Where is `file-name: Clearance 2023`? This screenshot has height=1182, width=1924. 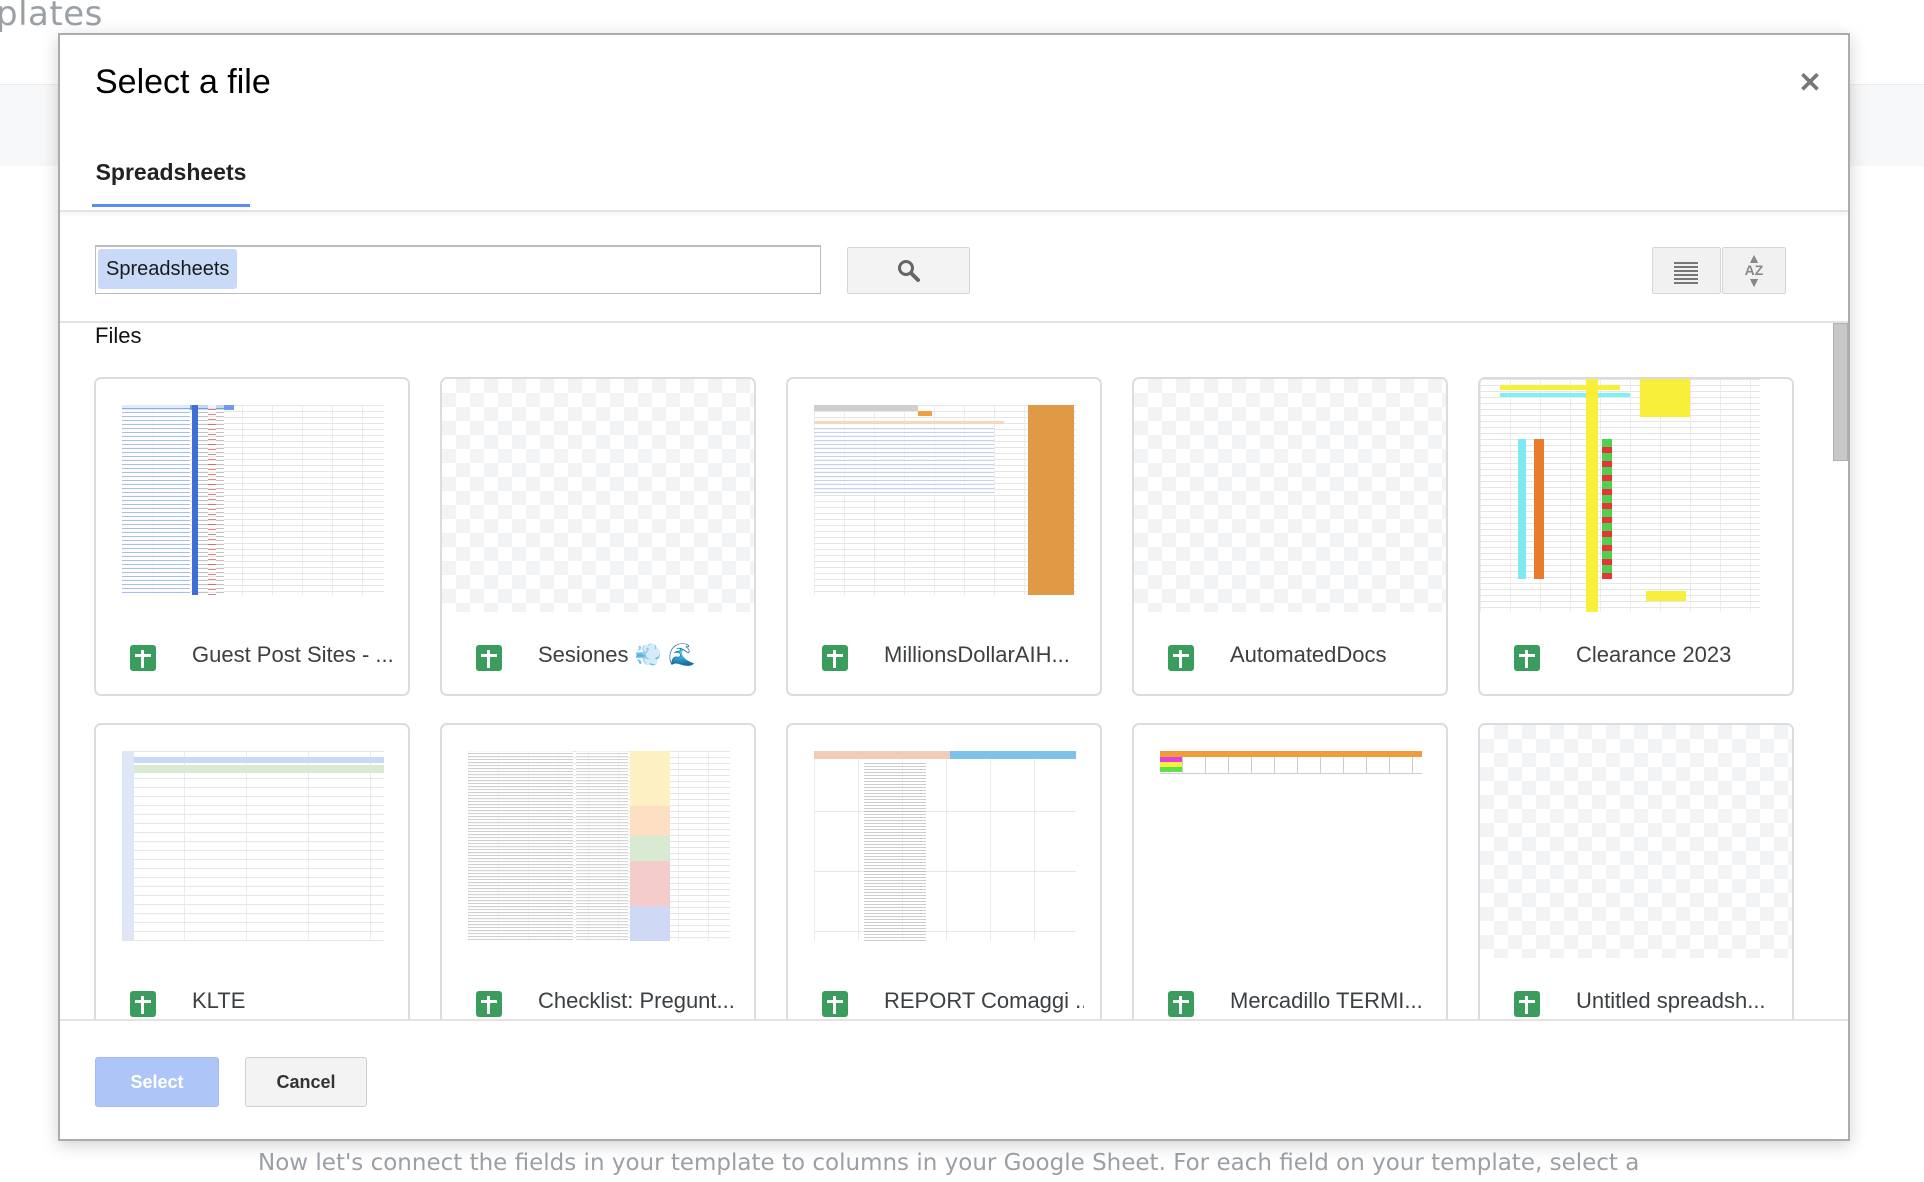
file-name: Clearance 2023 is located at coordinates (1654, 654).